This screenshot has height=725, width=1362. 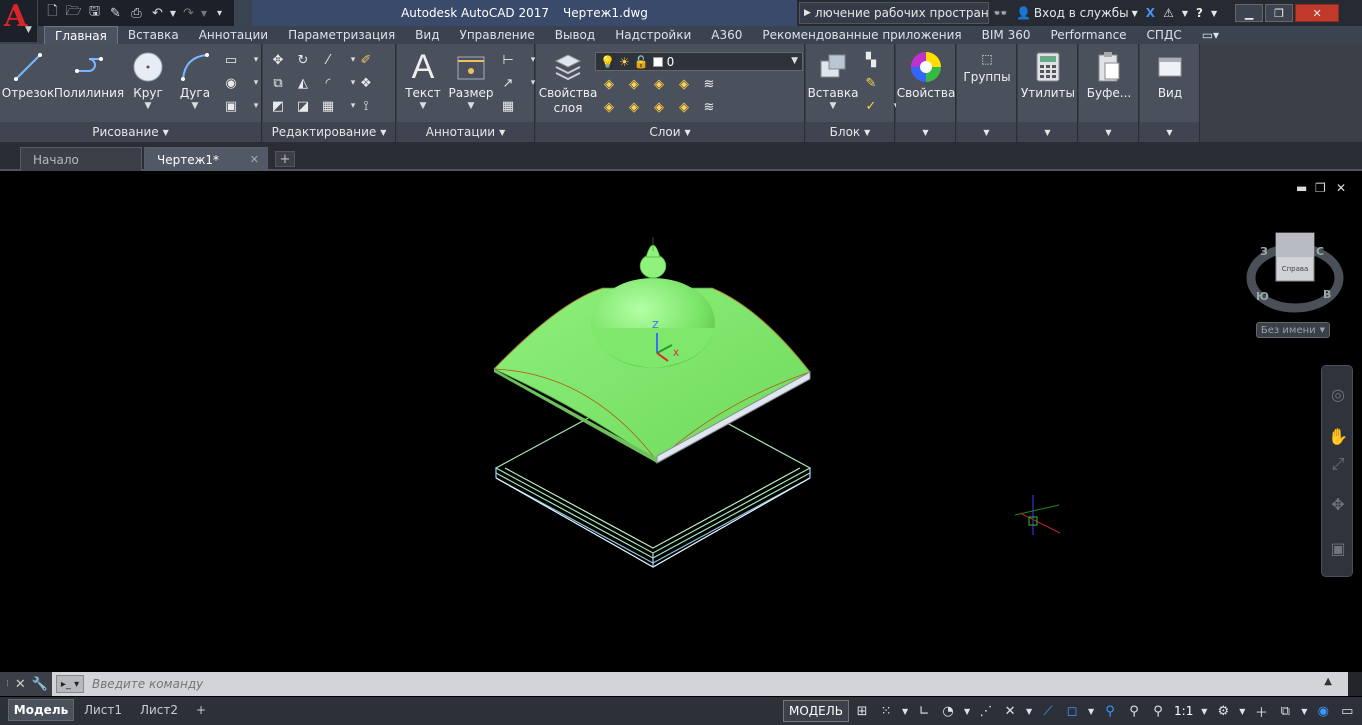 What do you see at coordinates (201, 710) in the screenshot?
I see `add-layout-icon: +` at bounding box center [201, 710].